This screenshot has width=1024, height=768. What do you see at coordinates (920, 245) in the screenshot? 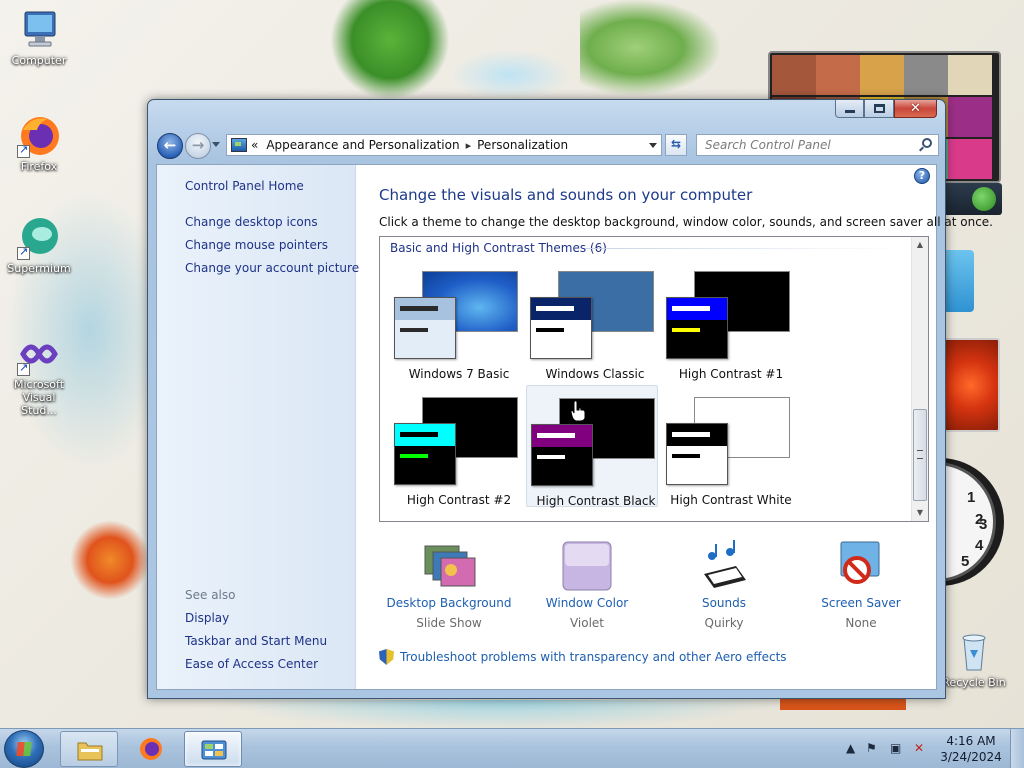
I see `scroll-up-icon: ▲` at bounding box center [920, 245].